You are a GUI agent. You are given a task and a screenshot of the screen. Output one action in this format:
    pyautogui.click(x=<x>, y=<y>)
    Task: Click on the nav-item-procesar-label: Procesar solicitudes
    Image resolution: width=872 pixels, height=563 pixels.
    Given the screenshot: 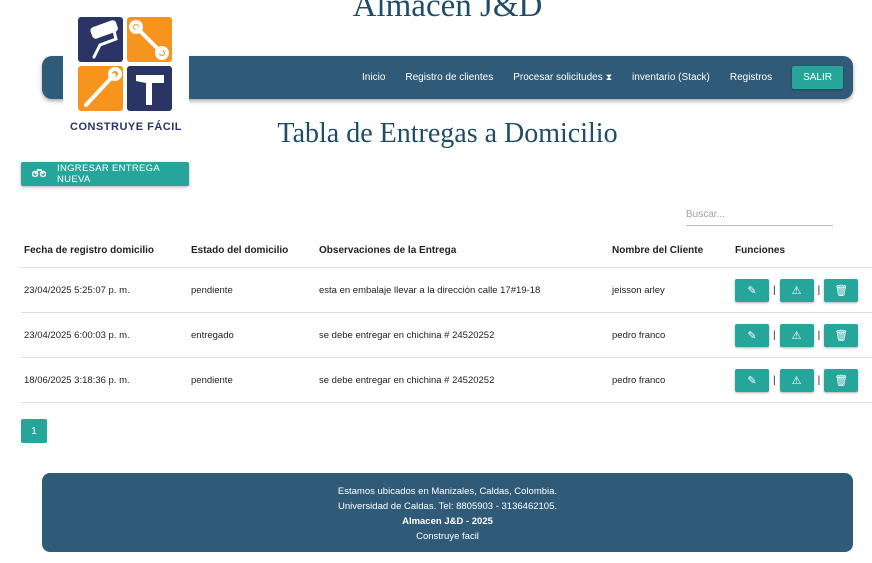 What is the action you would take?
    pyautogui.click(x=558, y=77)
    